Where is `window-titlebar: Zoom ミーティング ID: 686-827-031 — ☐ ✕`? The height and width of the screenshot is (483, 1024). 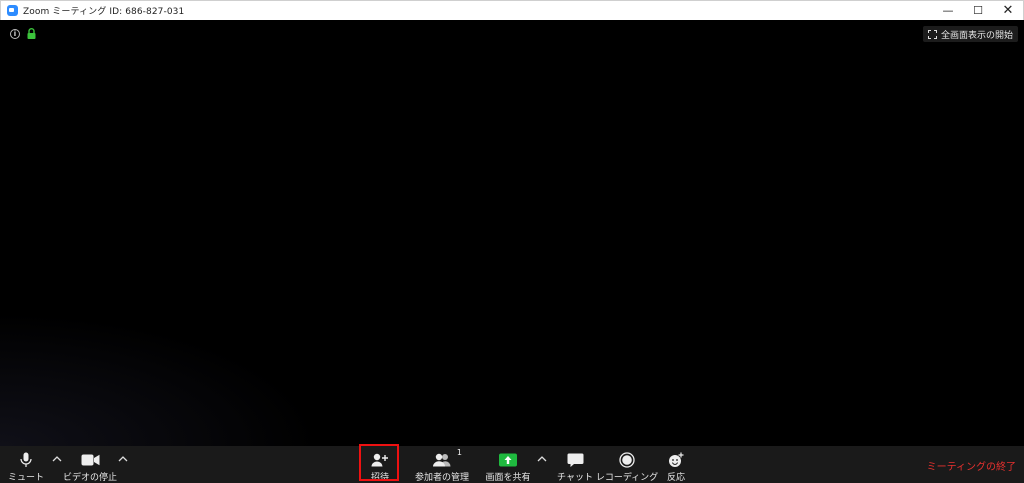
window-titlebar: Zoom ミーティング ID: 686-827-031 — ☐ ✕ is located at coordinates (512, 10).